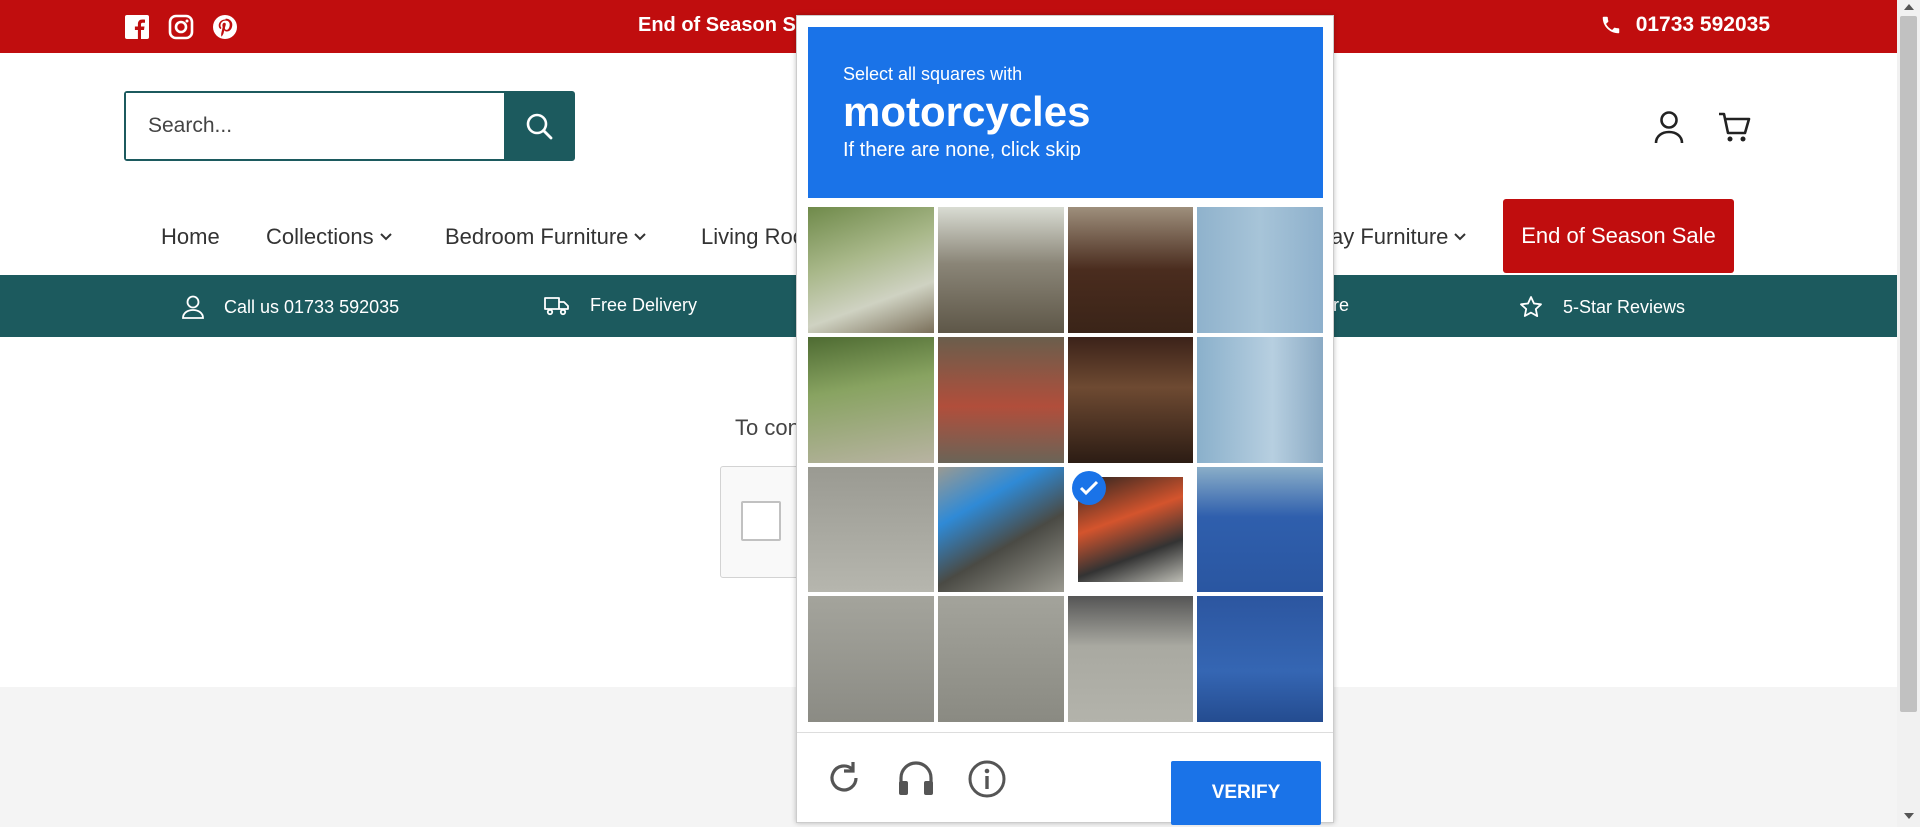 This screenshot has height=827, width=1920. What do you see at coordinates (722, 25) in the screenshot?
I see `promo-text: End of Season Sa` at bounding box center [722, 25].